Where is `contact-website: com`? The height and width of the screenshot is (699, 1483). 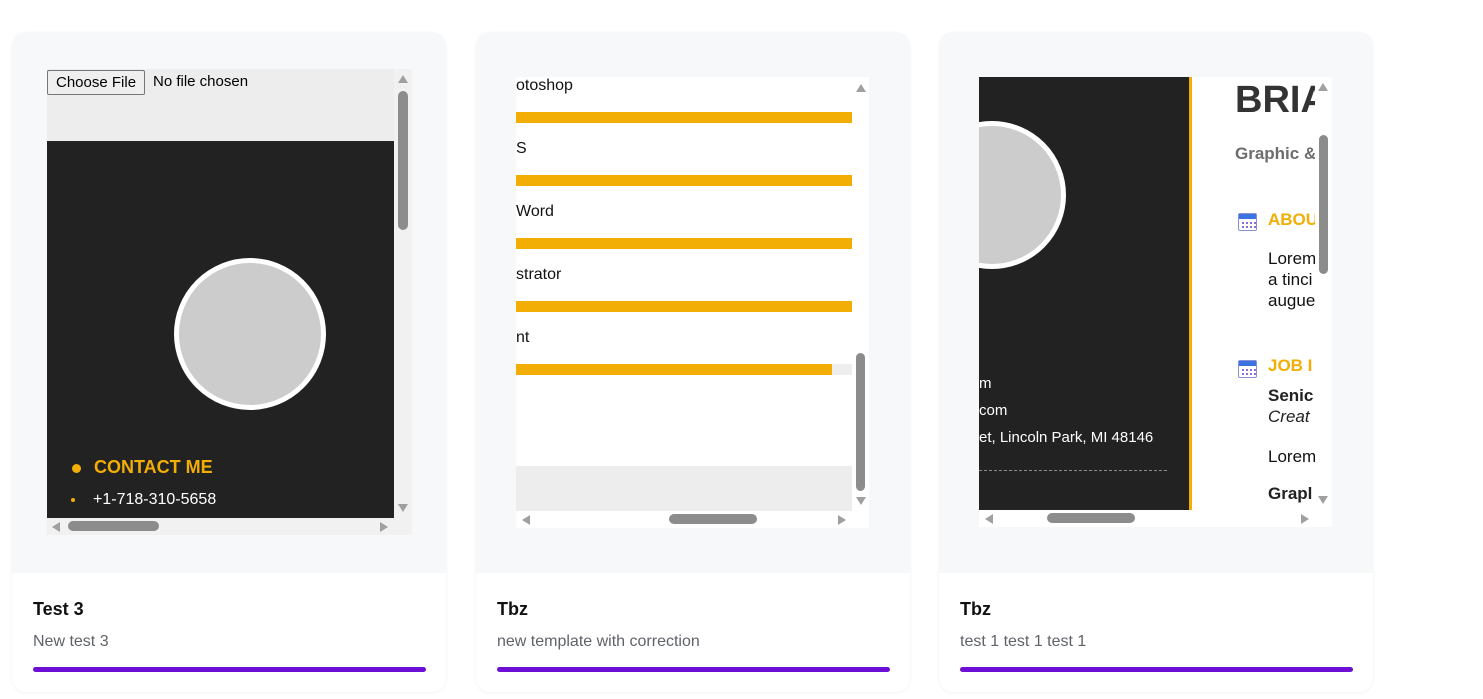
contact-website: com is located at coordinates (993, 410).